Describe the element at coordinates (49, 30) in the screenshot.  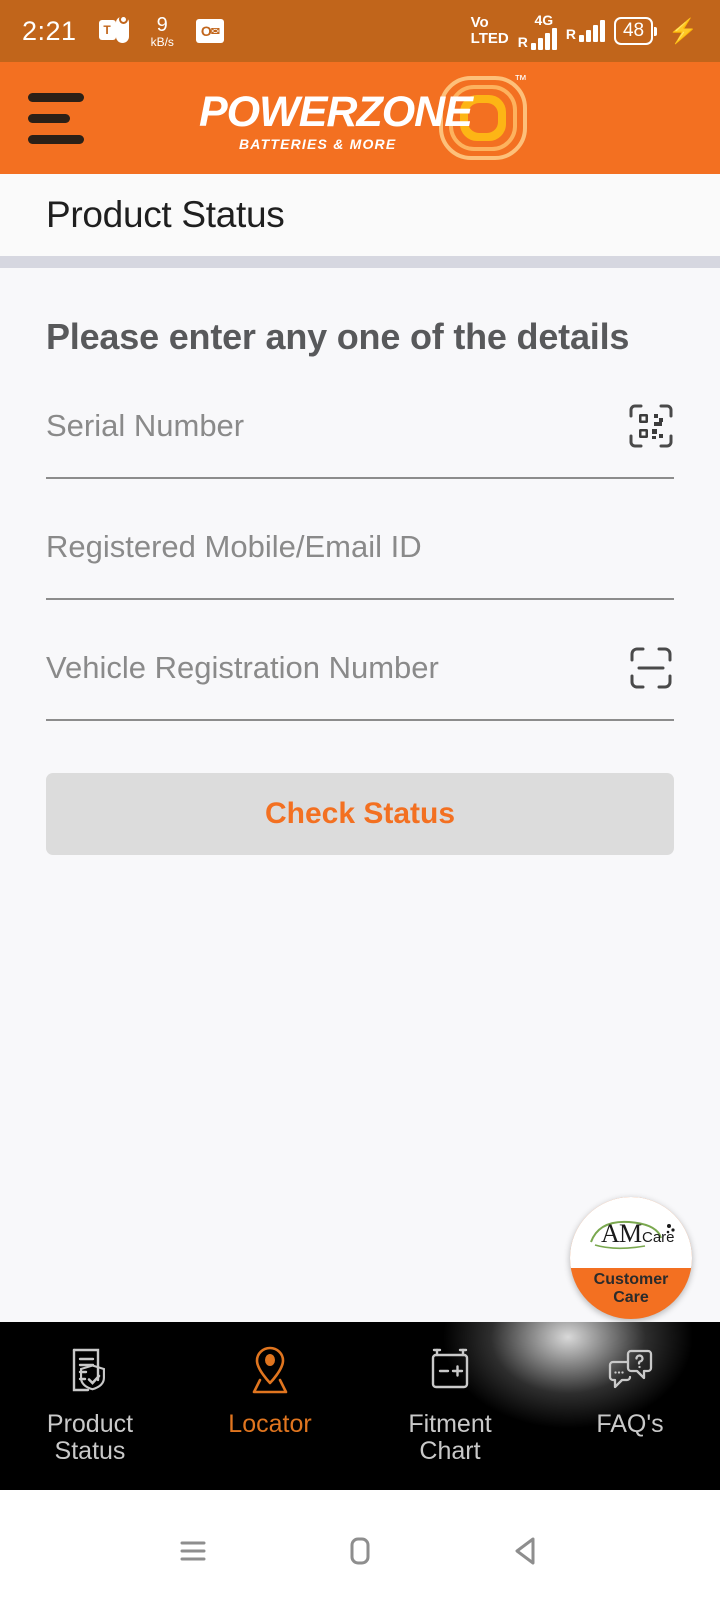
I see `status-bar-clock: 2:21` at that location.